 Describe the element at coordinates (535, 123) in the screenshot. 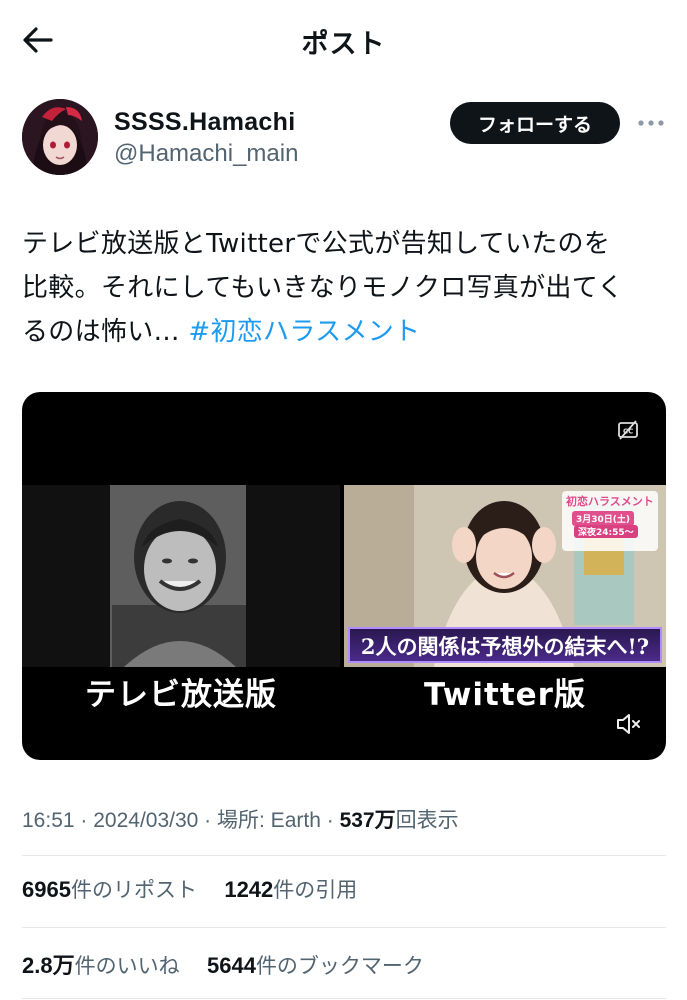

I see `follow-button: フォローする` at that location.